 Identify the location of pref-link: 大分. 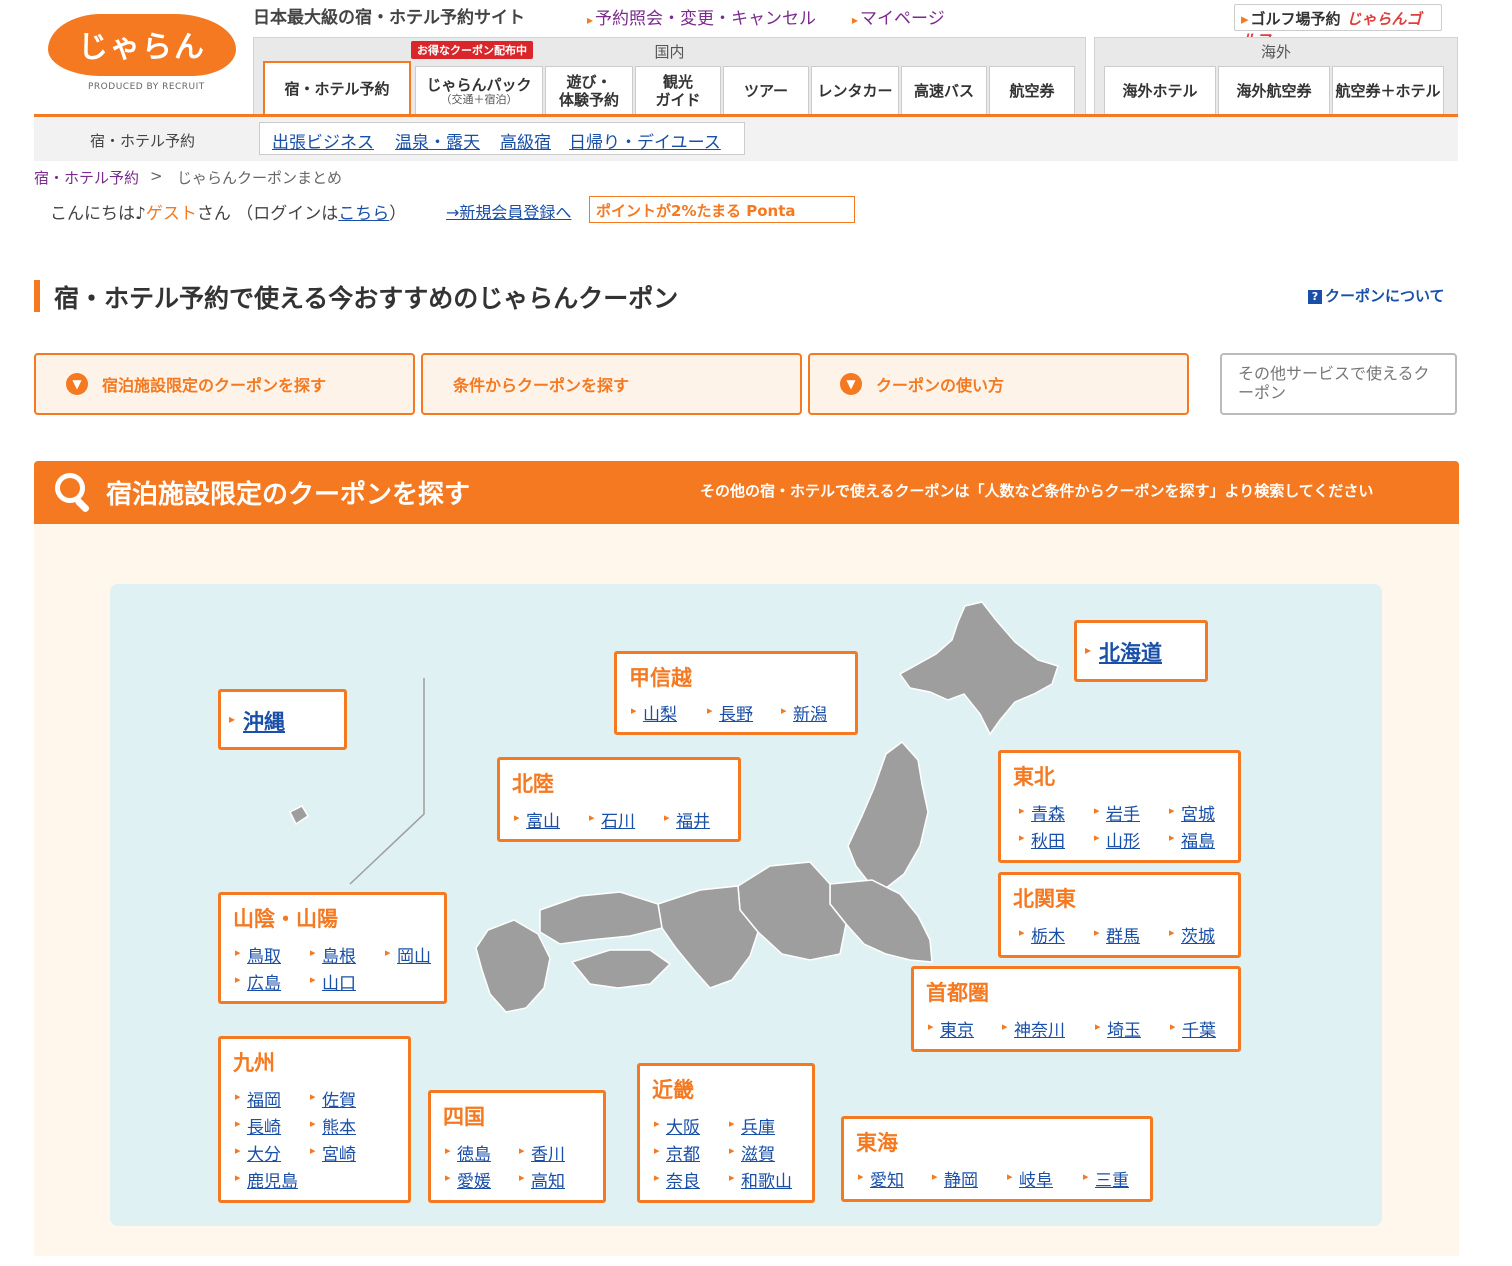
(258, 1152).